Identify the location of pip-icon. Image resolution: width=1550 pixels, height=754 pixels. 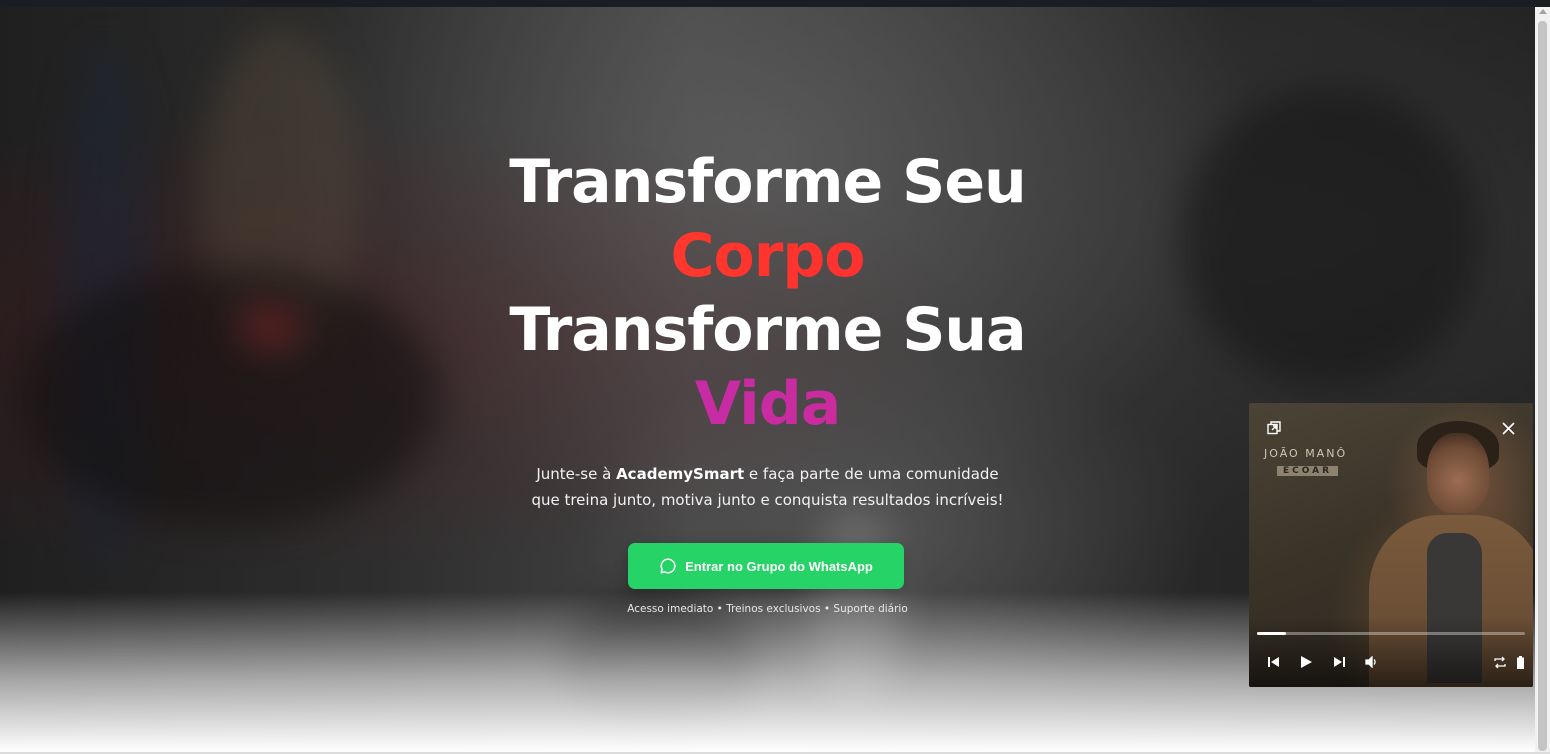
(1274, 428).